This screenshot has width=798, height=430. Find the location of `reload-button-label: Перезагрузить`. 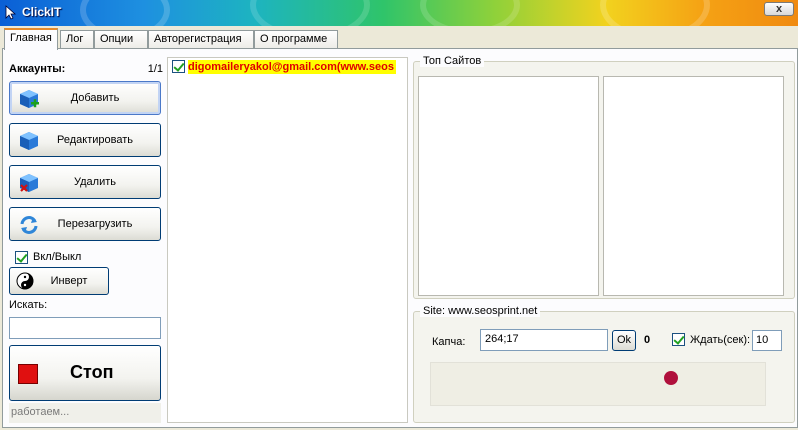

reload-button-label: Перезагрузить is located at coordinates (85, 224).